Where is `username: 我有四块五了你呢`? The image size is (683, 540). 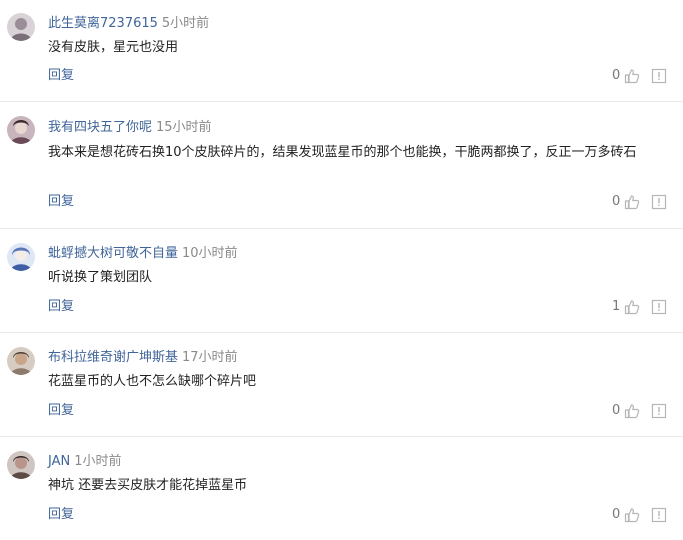
username: 我有四块五了你呢 is located at coordinates (100, 127).